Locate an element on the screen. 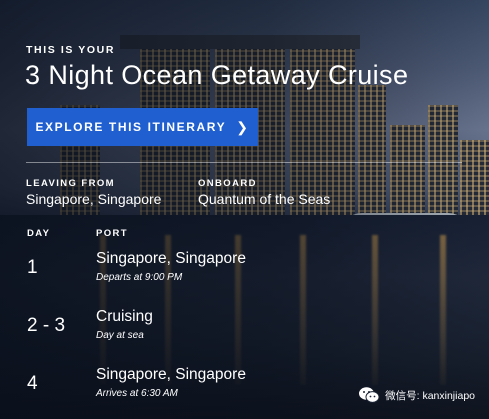 The image size is (489, 419). port-column-header: PORT is located at coordinates (112, 233).